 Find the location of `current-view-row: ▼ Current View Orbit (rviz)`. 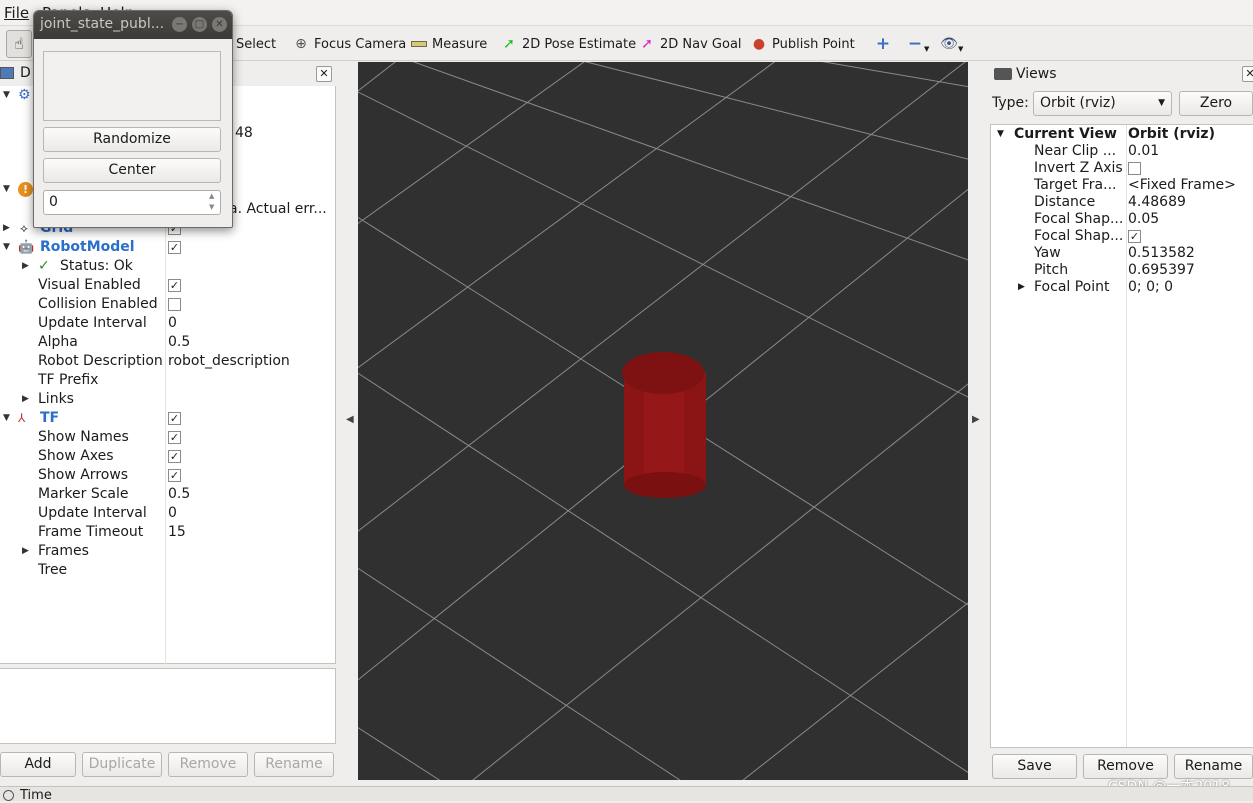

current-view-row: ▼ Current View Orbit (rviz) is located at coordinates (1122, 134).